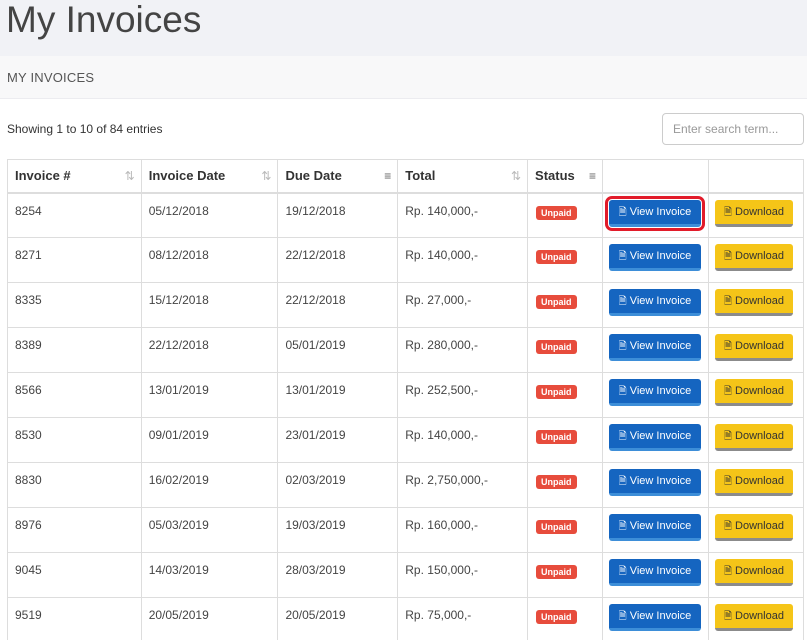 Image resolution: width=807 pixels, height=640 pixels. What do you see at coordinates (338, 618) in the screenshot?
I see `due-date: 20/05/2019` at bounding box center [338, 618].